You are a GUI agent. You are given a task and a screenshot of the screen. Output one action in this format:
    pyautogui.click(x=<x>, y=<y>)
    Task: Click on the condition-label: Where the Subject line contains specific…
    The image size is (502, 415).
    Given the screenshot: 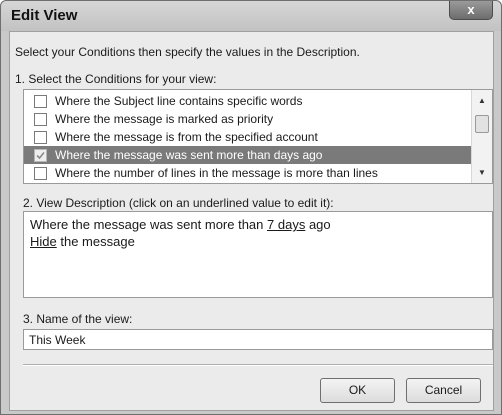 What is the action you would take?
    pyautogui.click(x=179, y=101)
    